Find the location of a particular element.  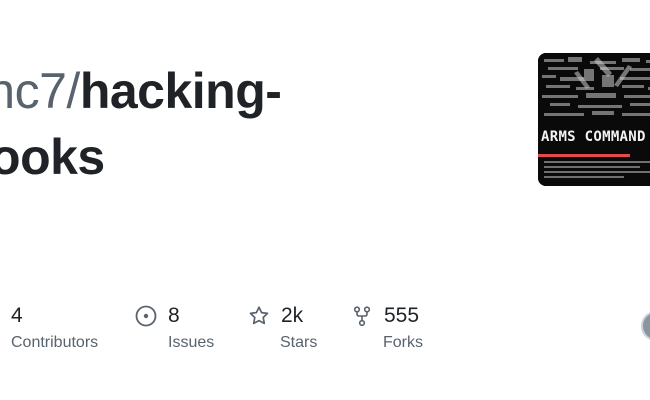

stat-contributors: 4 Contributors is located at coordinates (54, 327).